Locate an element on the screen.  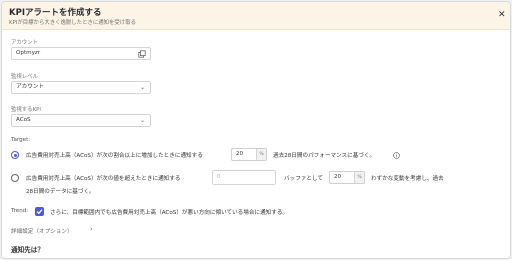
monitoring-level-label: 監視レベル is located at coordinates (24, 77).